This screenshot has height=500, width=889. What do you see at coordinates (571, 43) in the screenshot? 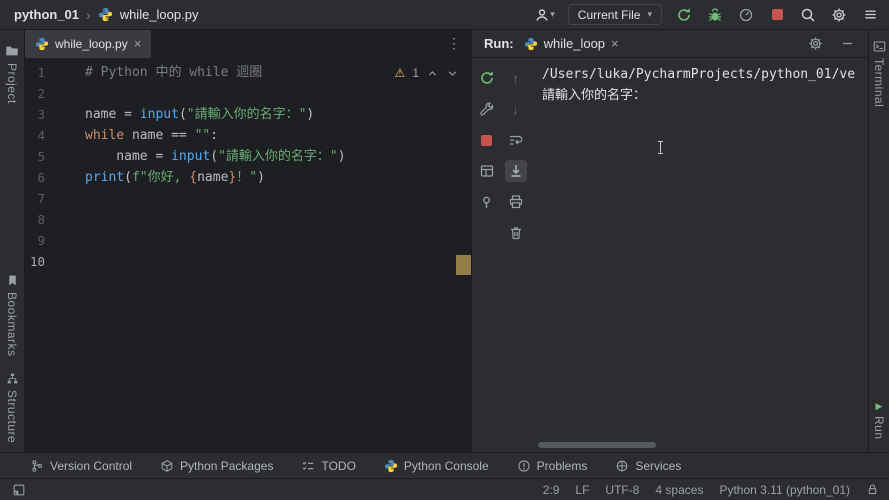
I see `run-tab-while-loop: while_loop ×` at bounding box center [571, 43].